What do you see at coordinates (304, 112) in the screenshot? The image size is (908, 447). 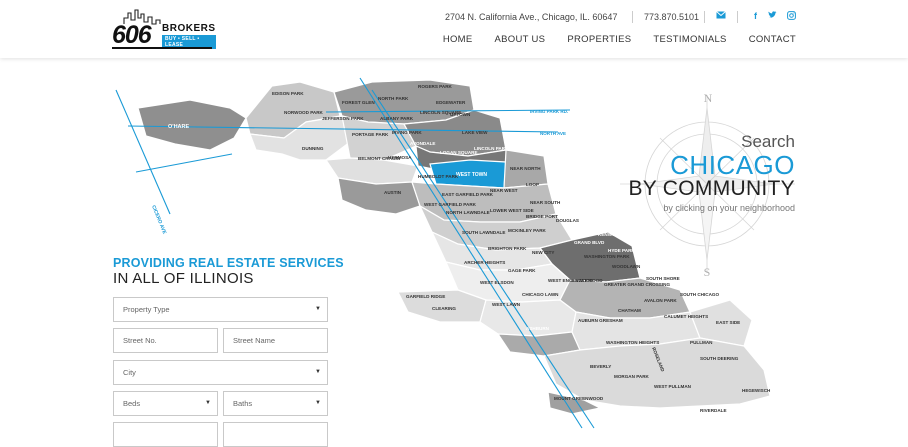 I see `label-norwood-park: NORWOOD PARK` at bounding box center [304, 112].